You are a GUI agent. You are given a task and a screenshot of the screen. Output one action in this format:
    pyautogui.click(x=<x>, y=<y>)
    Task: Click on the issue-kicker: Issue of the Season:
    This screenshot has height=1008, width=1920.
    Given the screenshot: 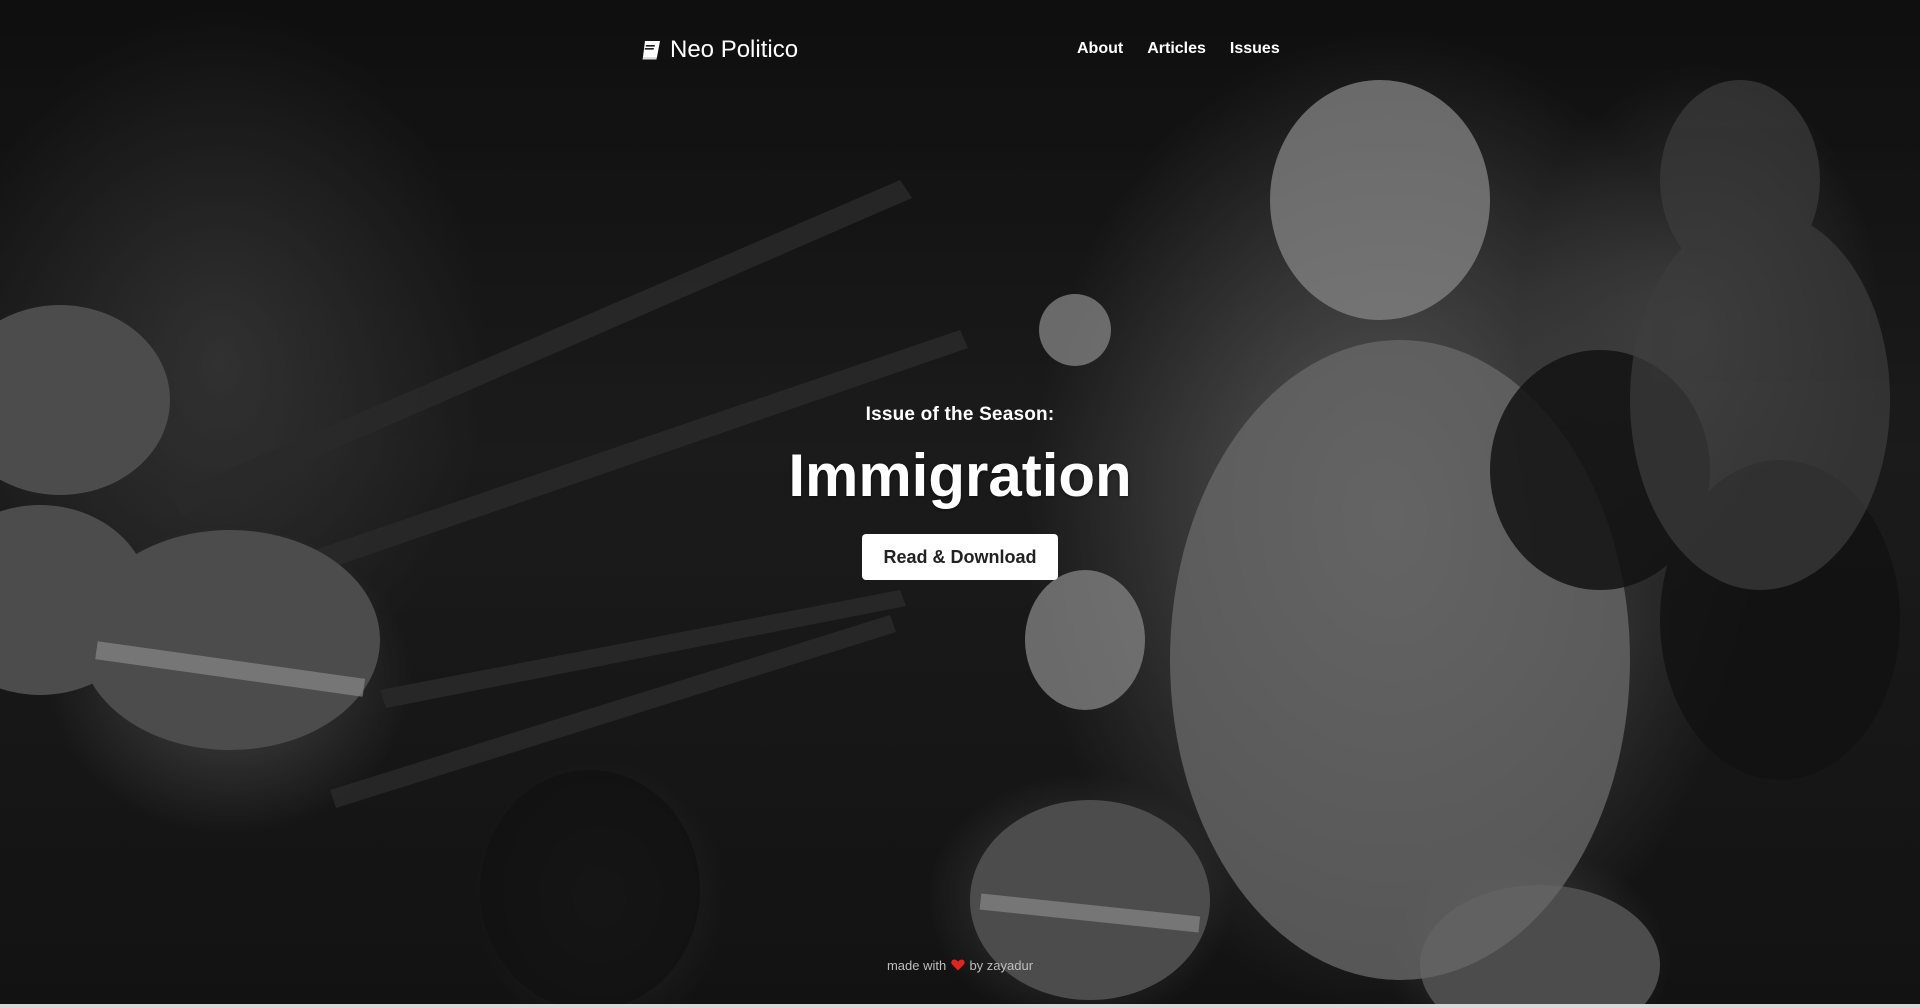 What is the action you would take?
    pyautogui.click(x=960, y=414)
    